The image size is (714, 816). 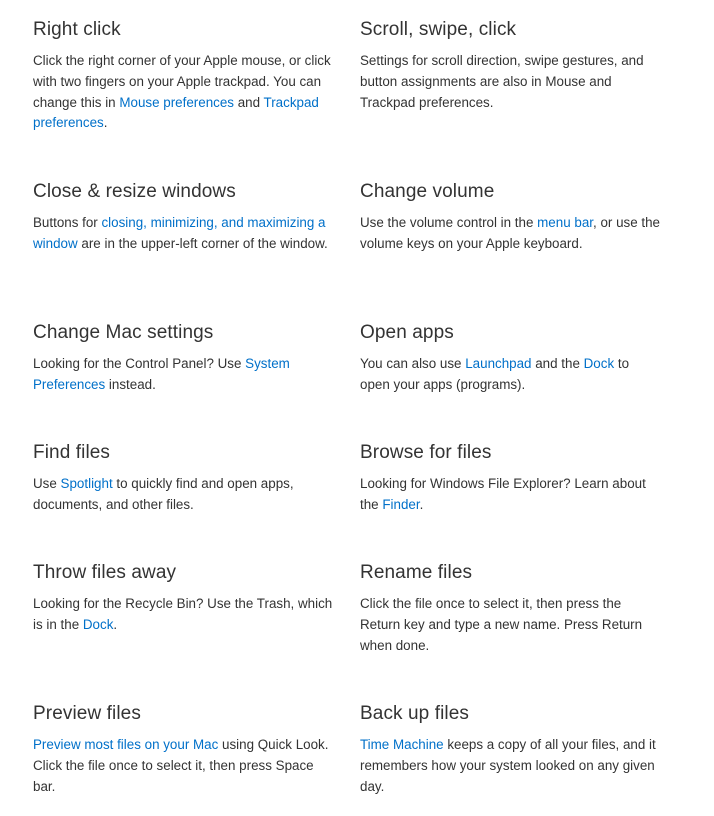 I want to click on tip-text: instead., so click(x=130, y=384).